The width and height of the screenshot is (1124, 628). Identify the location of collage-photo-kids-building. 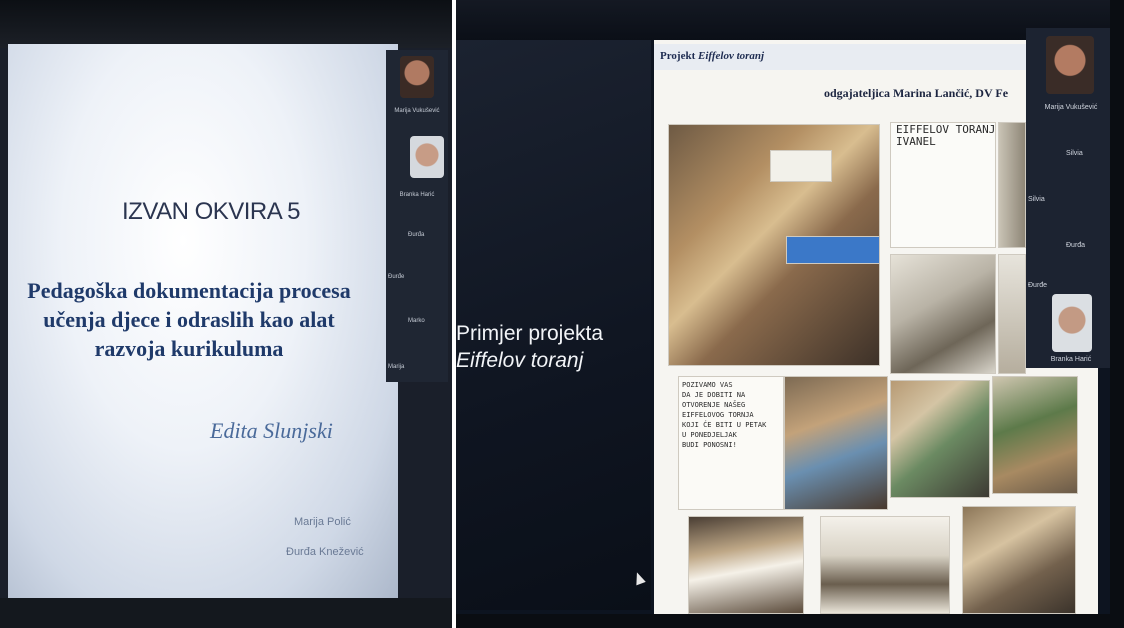
(940, 439).